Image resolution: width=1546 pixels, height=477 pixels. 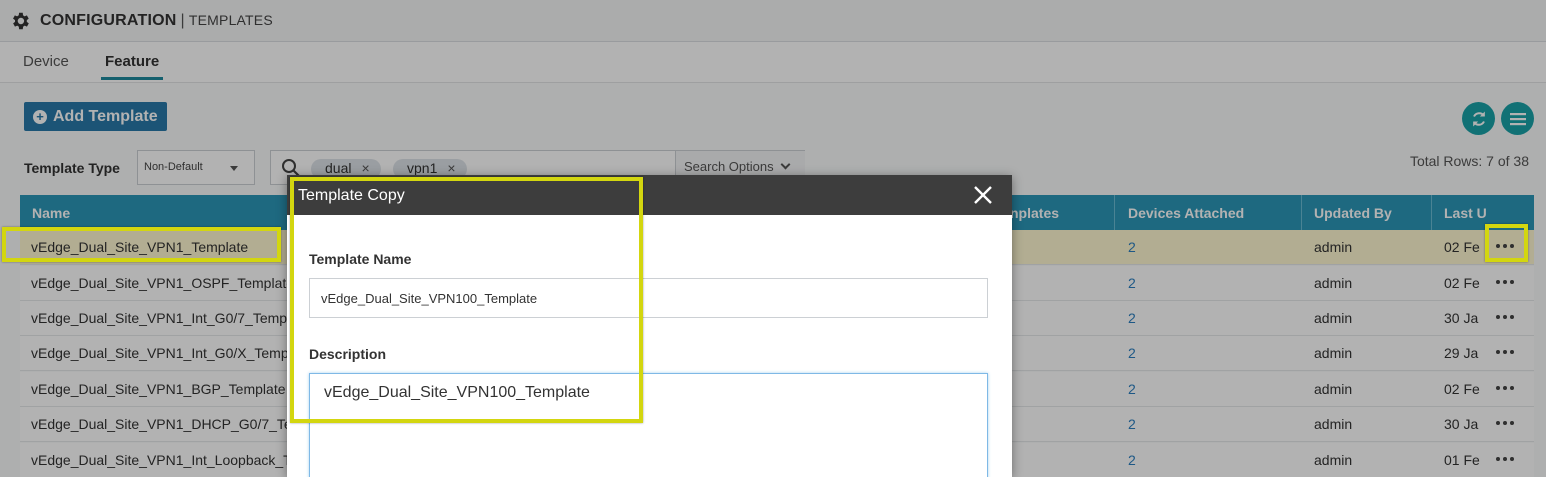 I want to click on dialog-header: Template Copy, so click(x=649, y=195).